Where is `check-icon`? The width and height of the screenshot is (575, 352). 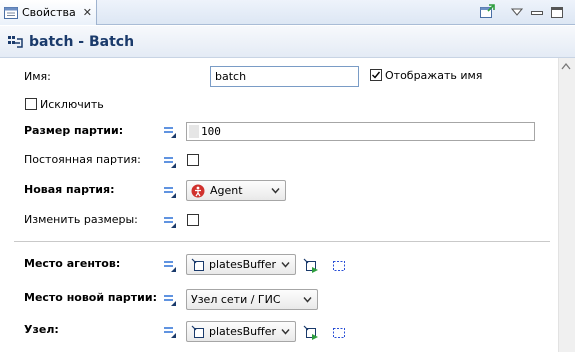 check-icon is located at coordinates (376, 75).